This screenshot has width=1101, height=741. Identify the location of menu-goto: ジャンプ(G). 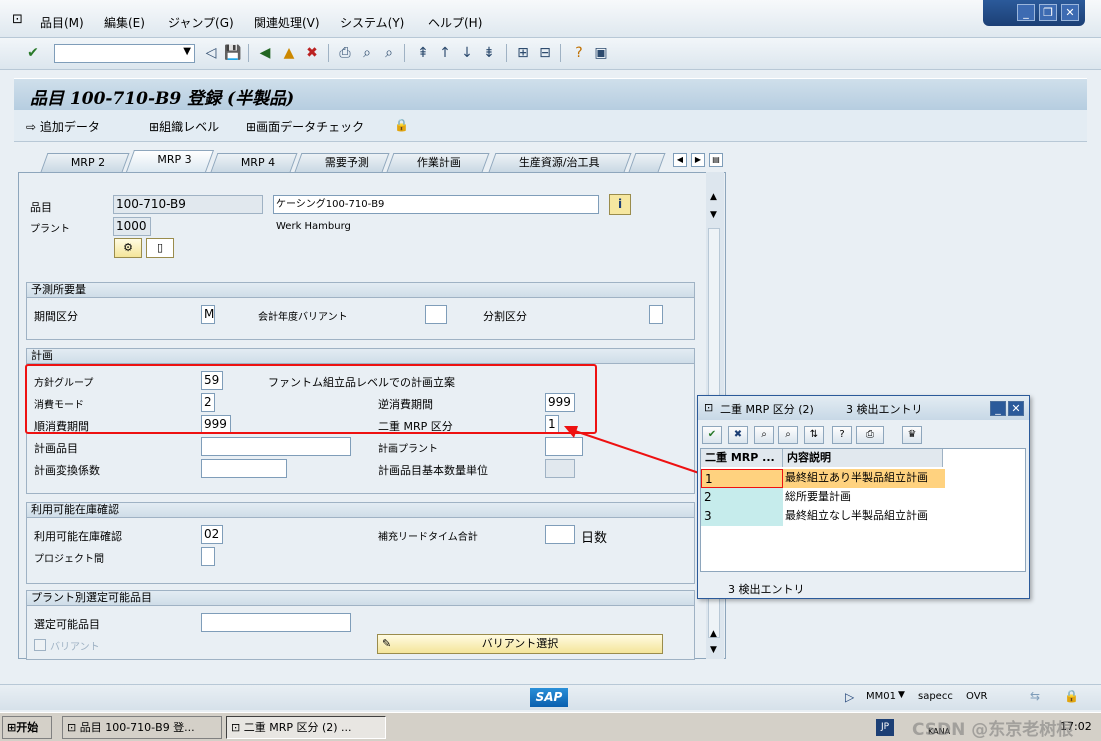
(201, 22).